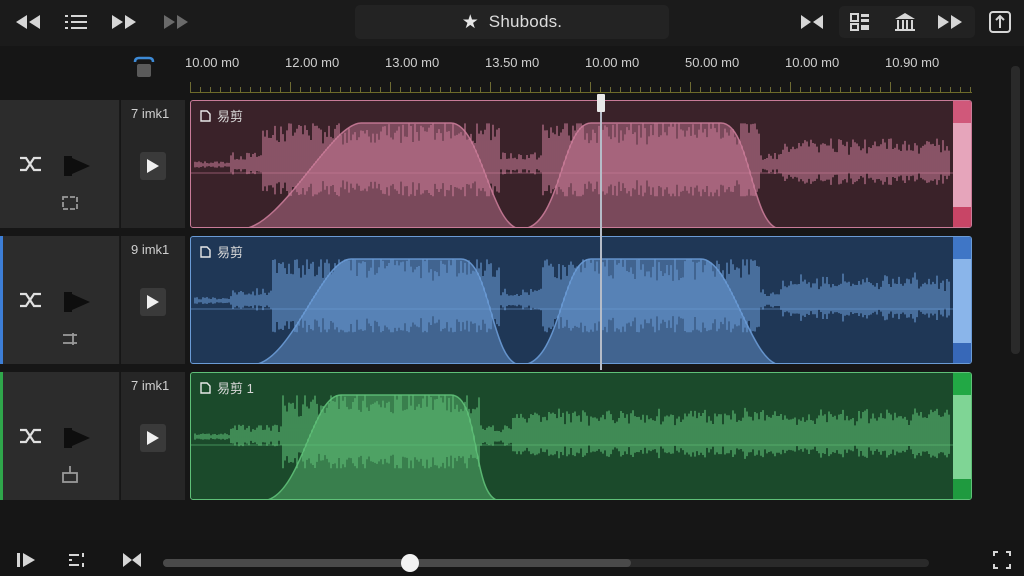 Image resolution: width=1024 pixels, height=576 pixels. I want to click on bottom-toolbar, so click(512, 558).